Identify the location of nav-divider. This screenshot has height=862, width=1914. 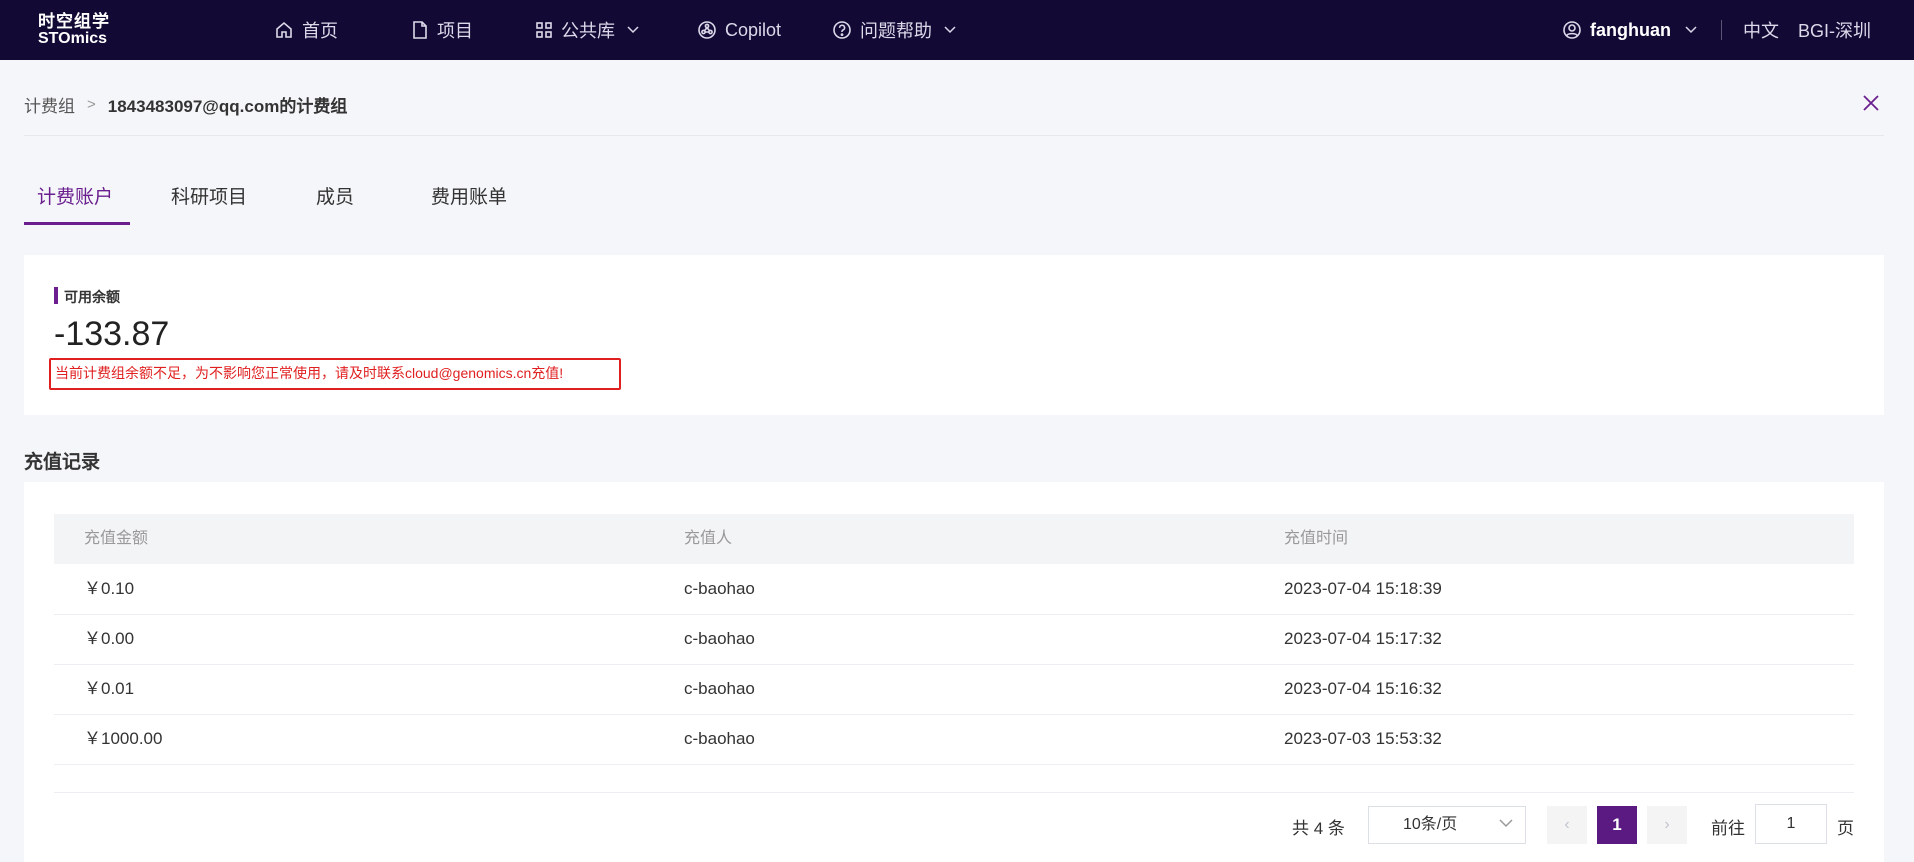
(1721, 30).